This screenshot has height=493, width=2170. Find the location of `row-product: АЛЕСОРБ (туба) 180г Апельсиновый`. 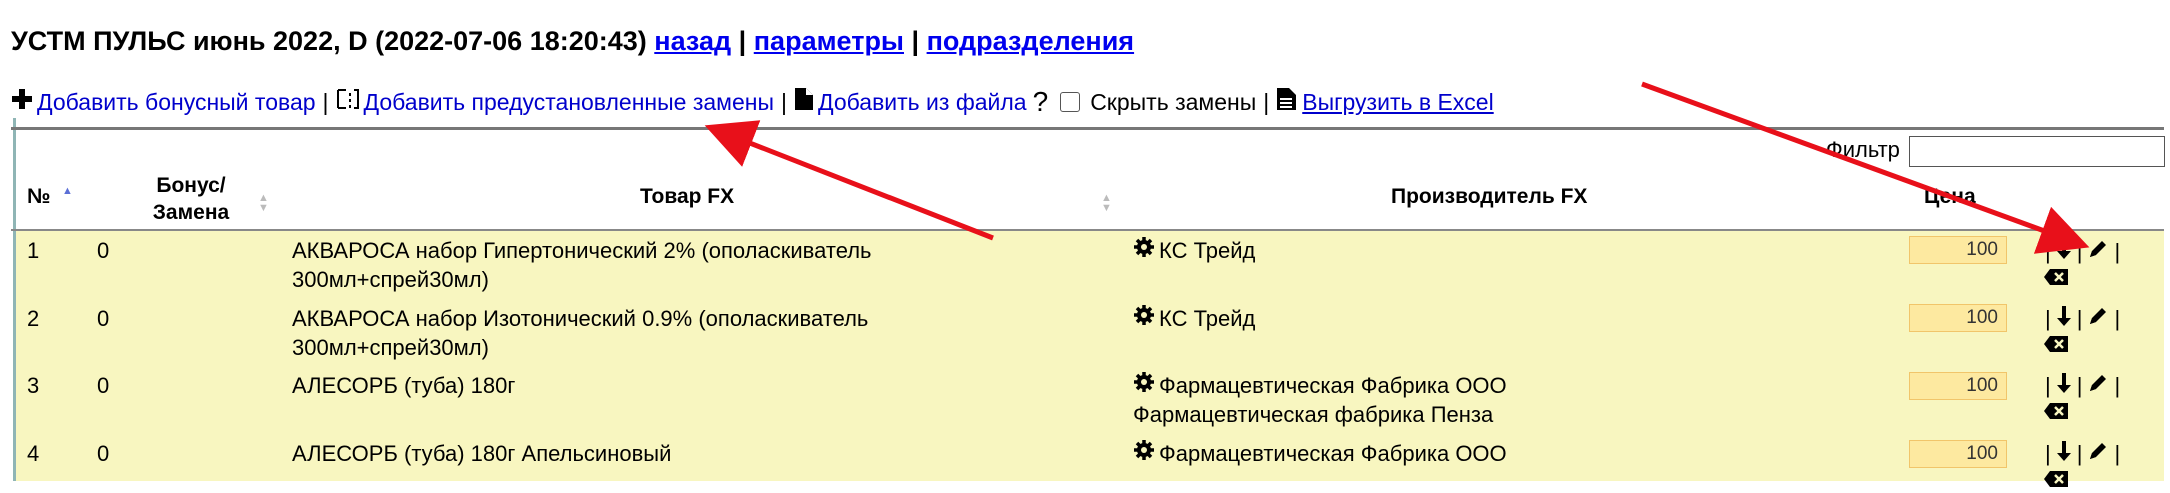

row-product: АЛЕСОРБ (туба) 180г Апельсиновый is located at coordinates (481, 453).